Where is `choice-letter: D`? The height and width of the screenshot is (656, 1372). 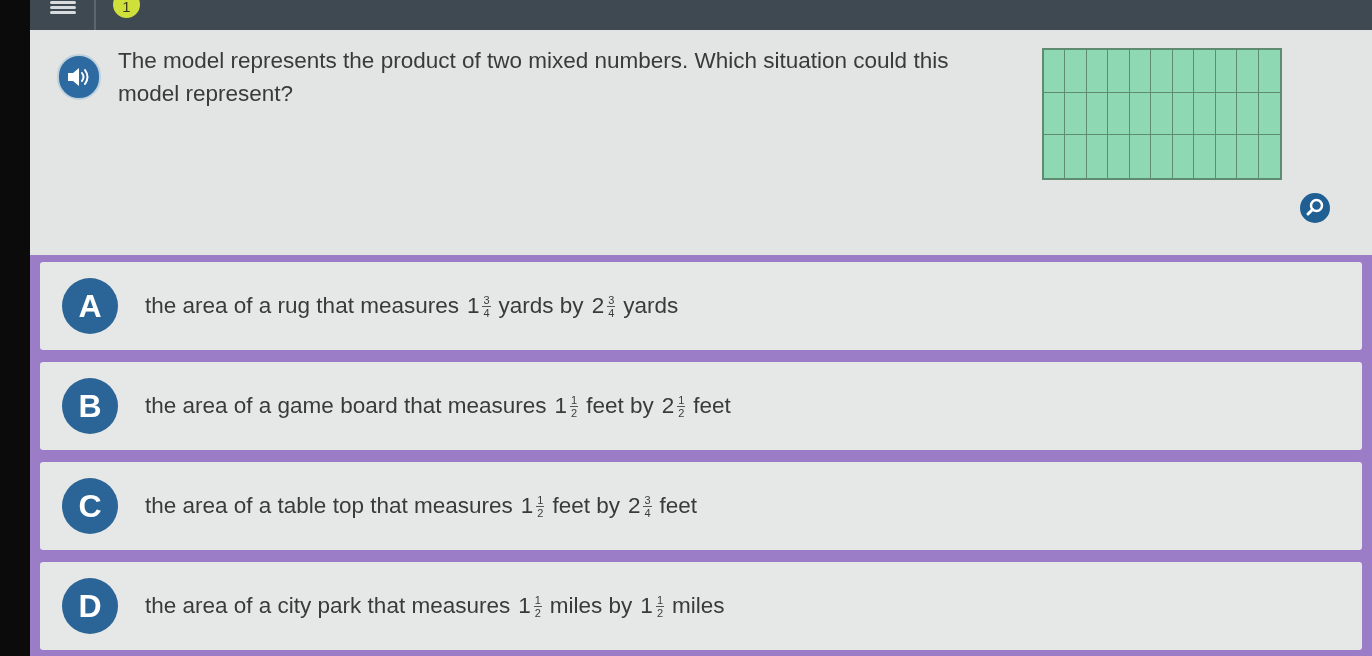 choice-letter: D is located at coordinates (90, 606).